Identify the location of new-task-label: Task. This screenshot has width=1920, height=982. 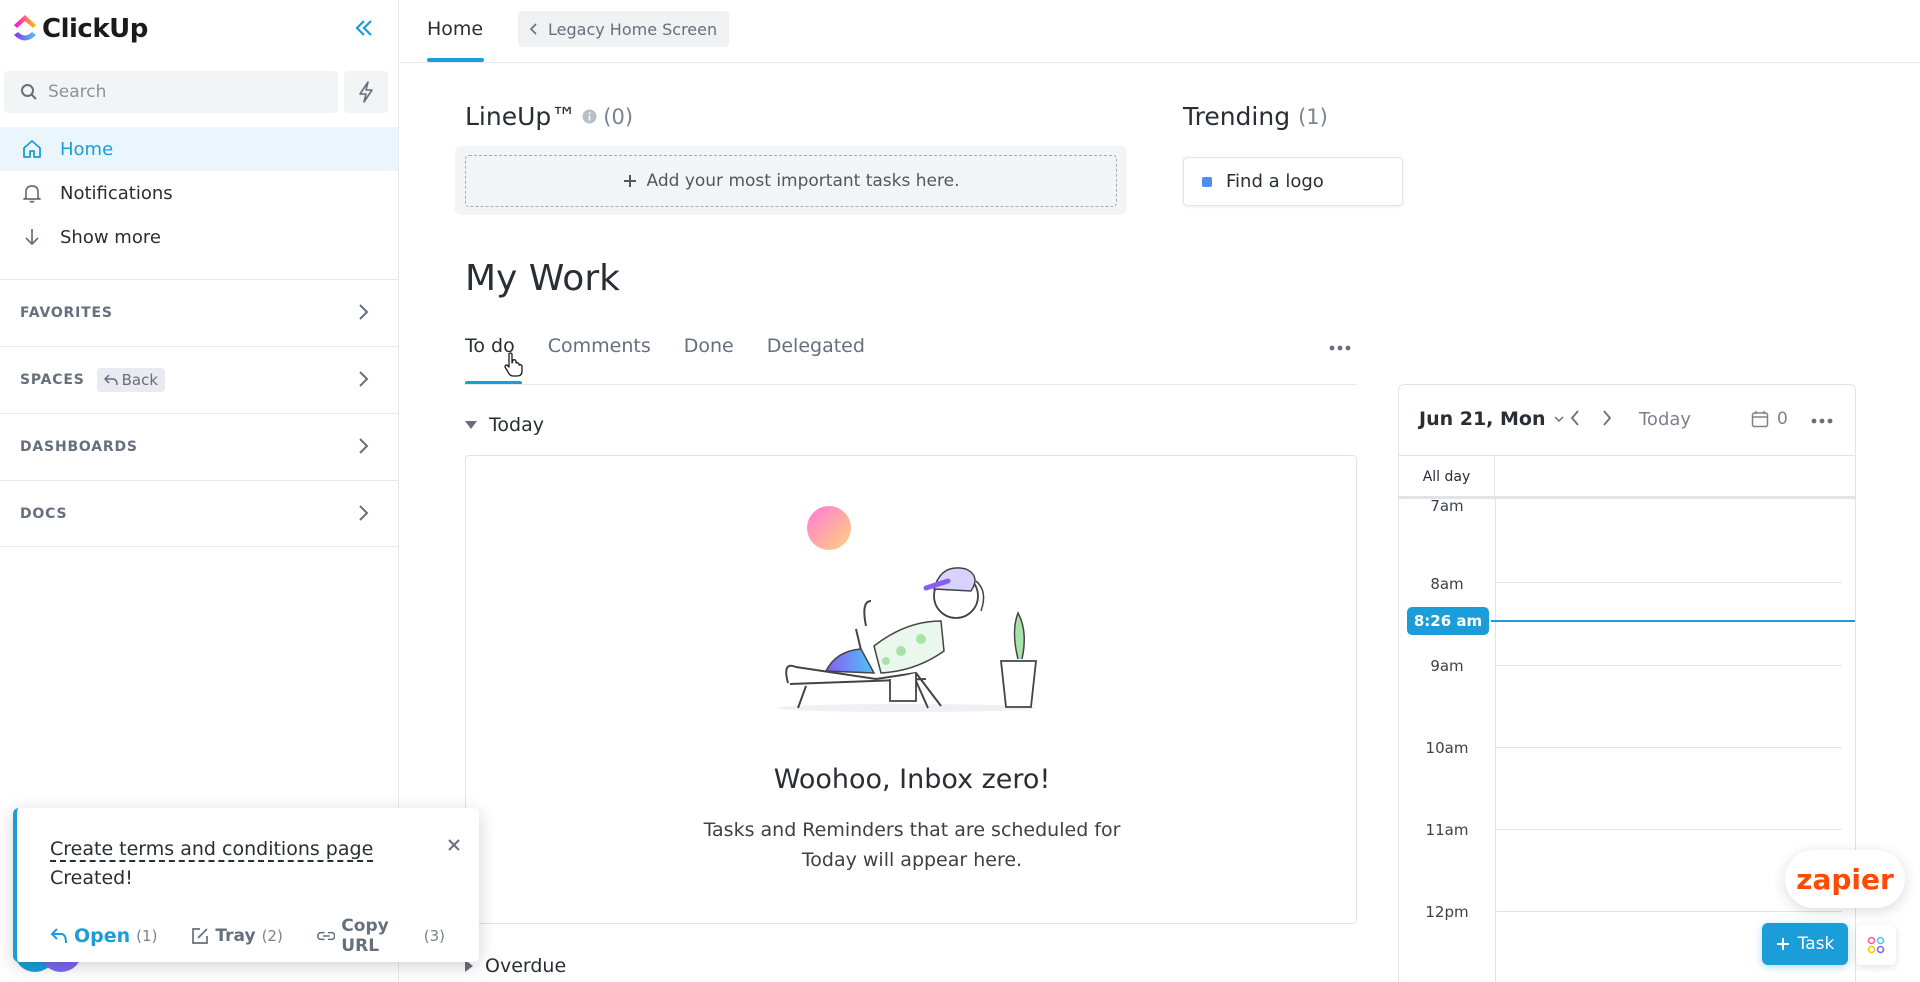
(1816, 944).